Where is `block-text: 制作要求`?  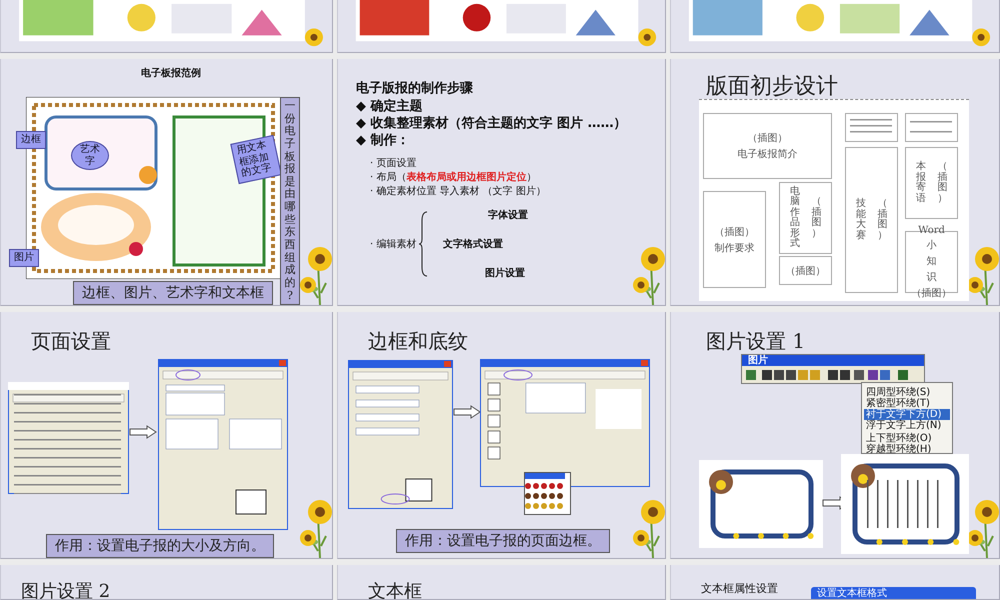
block-text: 制作要求 is located at coordinates (734, 248).